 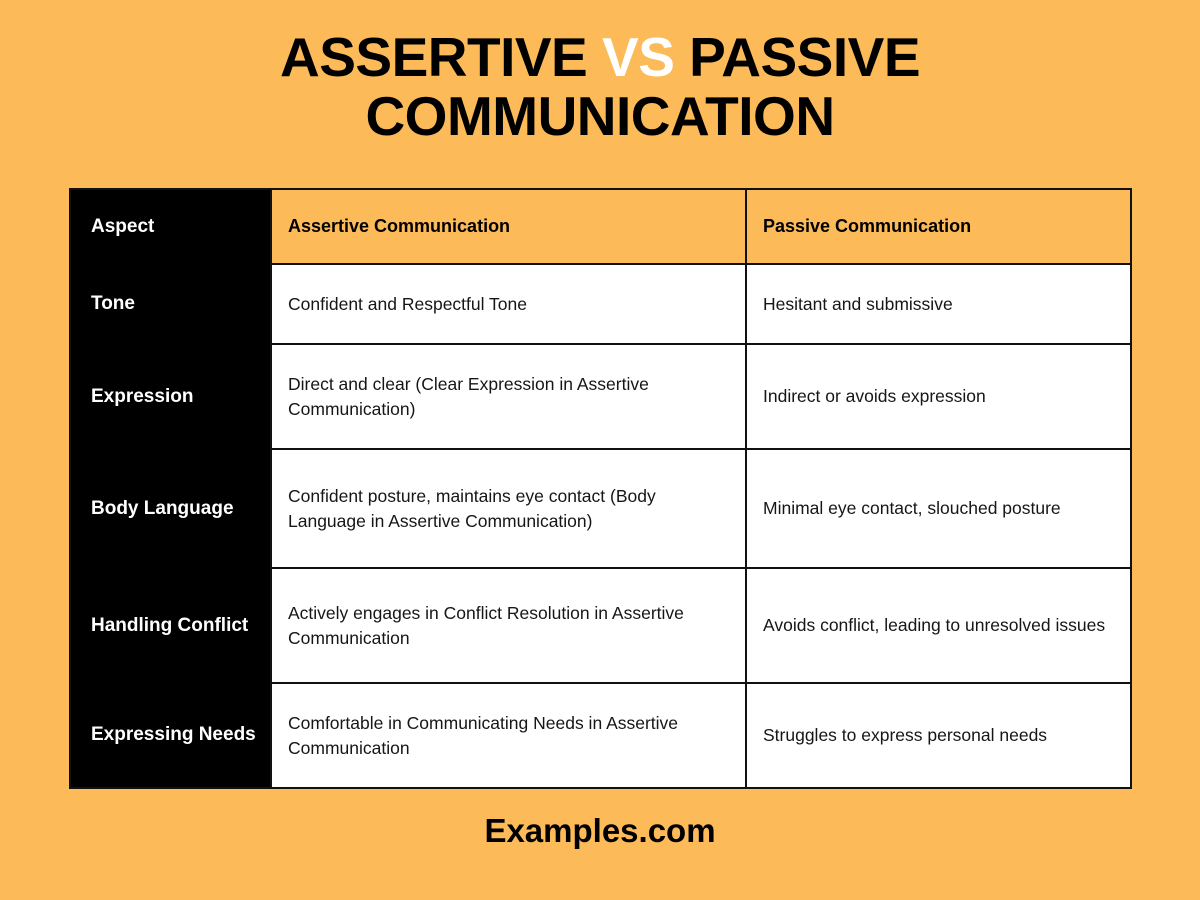 What do you see at coordinates (937, 508) in the screenshot?
I see `cell-passive-body-language: Minimal eye contact, slouched posture` at bounding box center [937, 508].